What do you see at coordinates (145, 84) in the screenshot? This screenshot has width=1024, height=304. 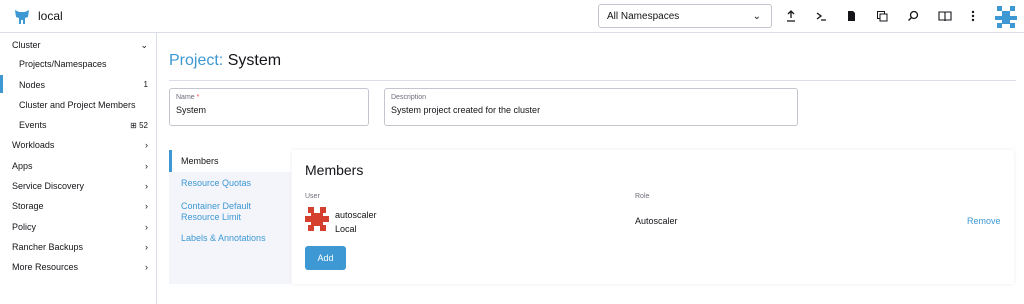 I see `nodes-count: 1` at bounding box center [145, 84].